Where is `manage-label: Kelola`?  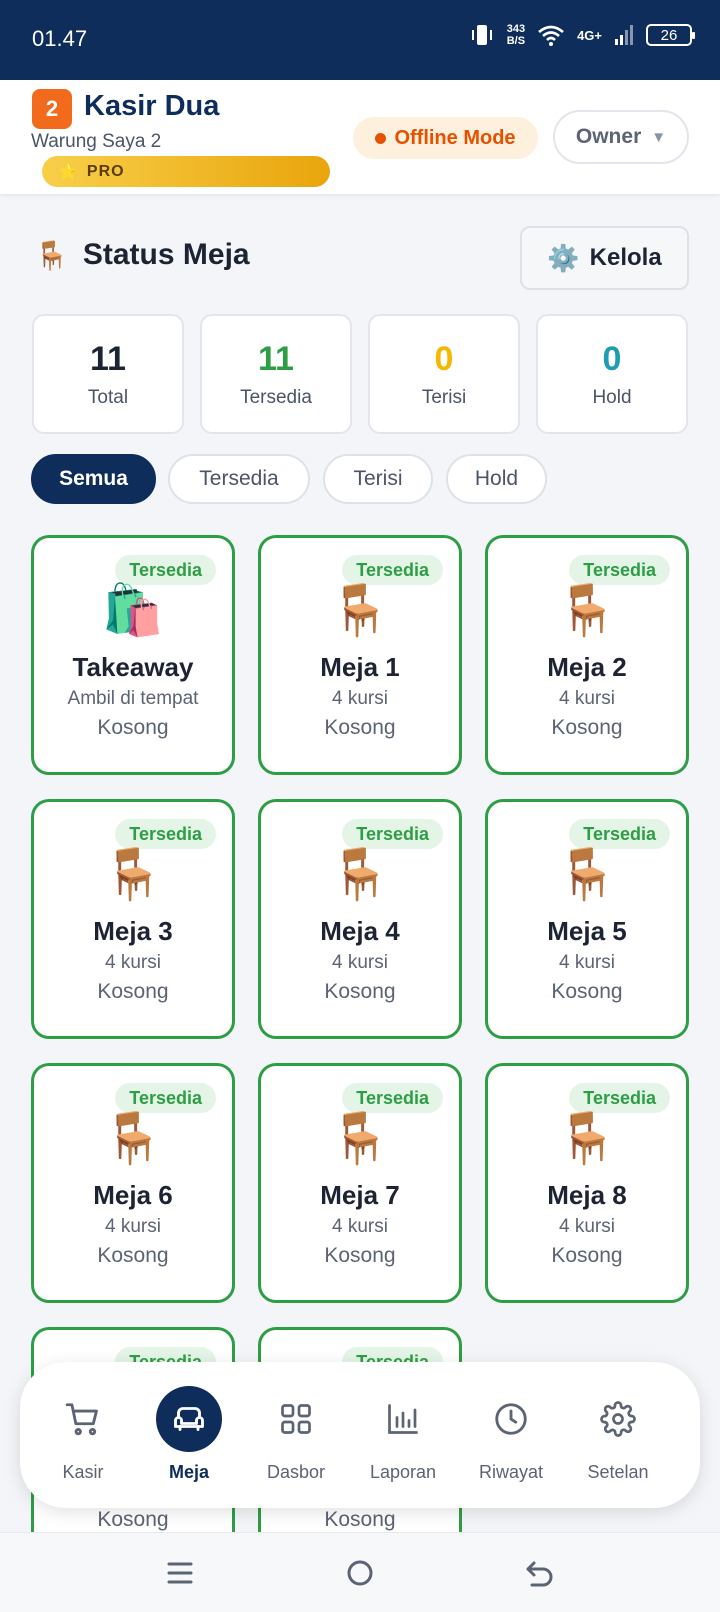
manage-label: Kelola is located at coordinates (625, 257).